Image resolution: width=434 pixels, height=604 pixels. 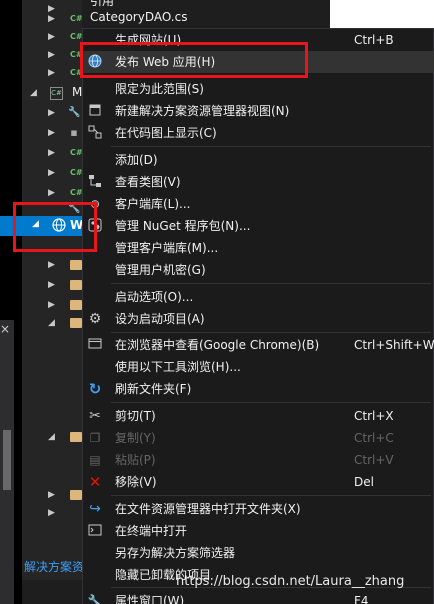 I want to click on tree-row-project: ◢ C# M, so click(x=52, y=93).